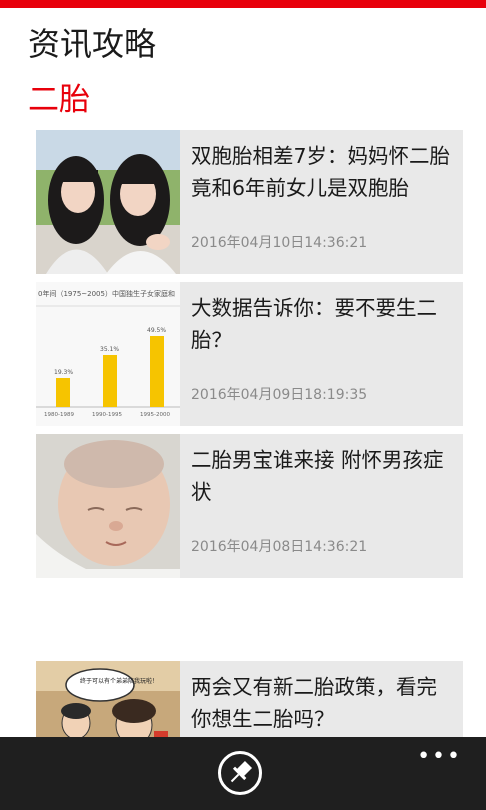 The width and height of the screenshot is (486, 810). I want to click on thumb-bar-label: 19.3%, so click(63, 372).